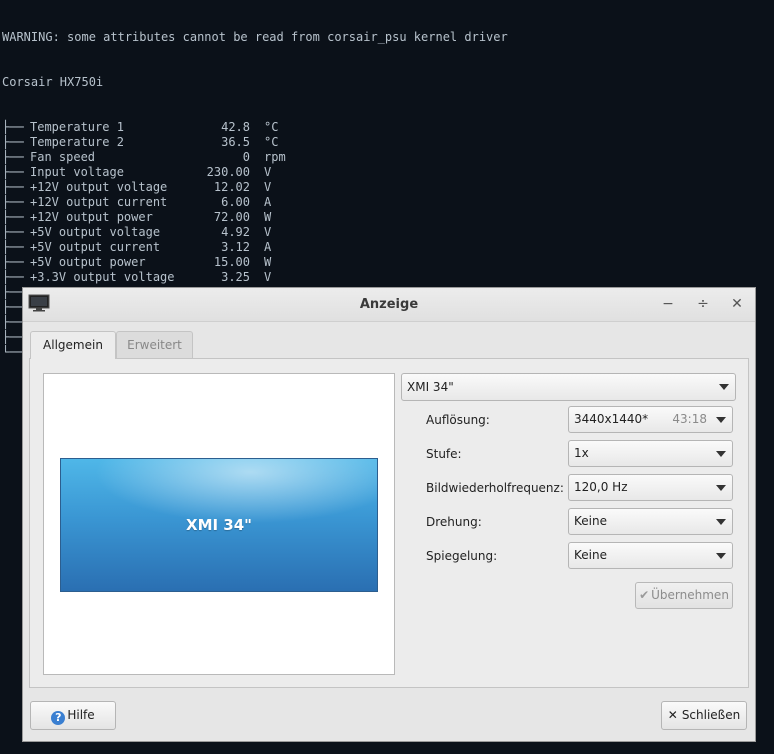 This screenshot has width=774, height=754. What do you see at coordinates (644, 595) in the screenshot?
I see `checkmark-icon: ✔` at bounding box center [644, 595].